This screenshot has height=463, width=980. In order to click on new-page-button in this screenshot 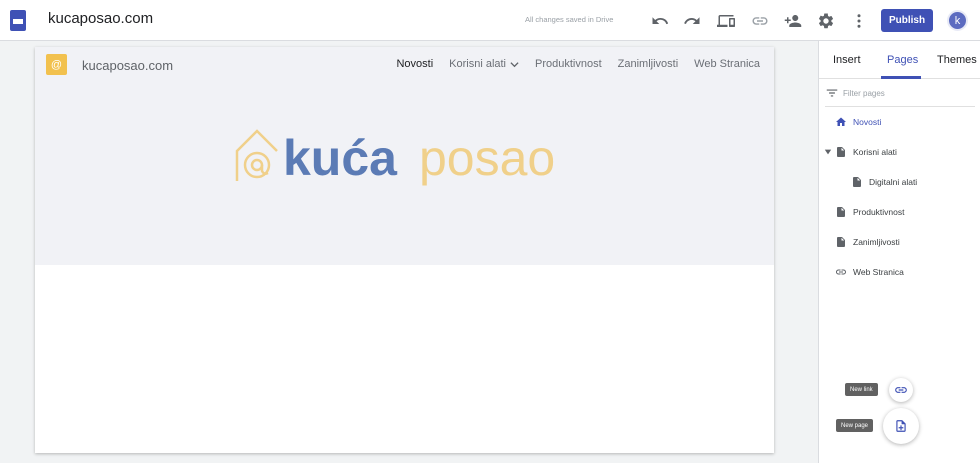, I will do `click(901, 426)`.